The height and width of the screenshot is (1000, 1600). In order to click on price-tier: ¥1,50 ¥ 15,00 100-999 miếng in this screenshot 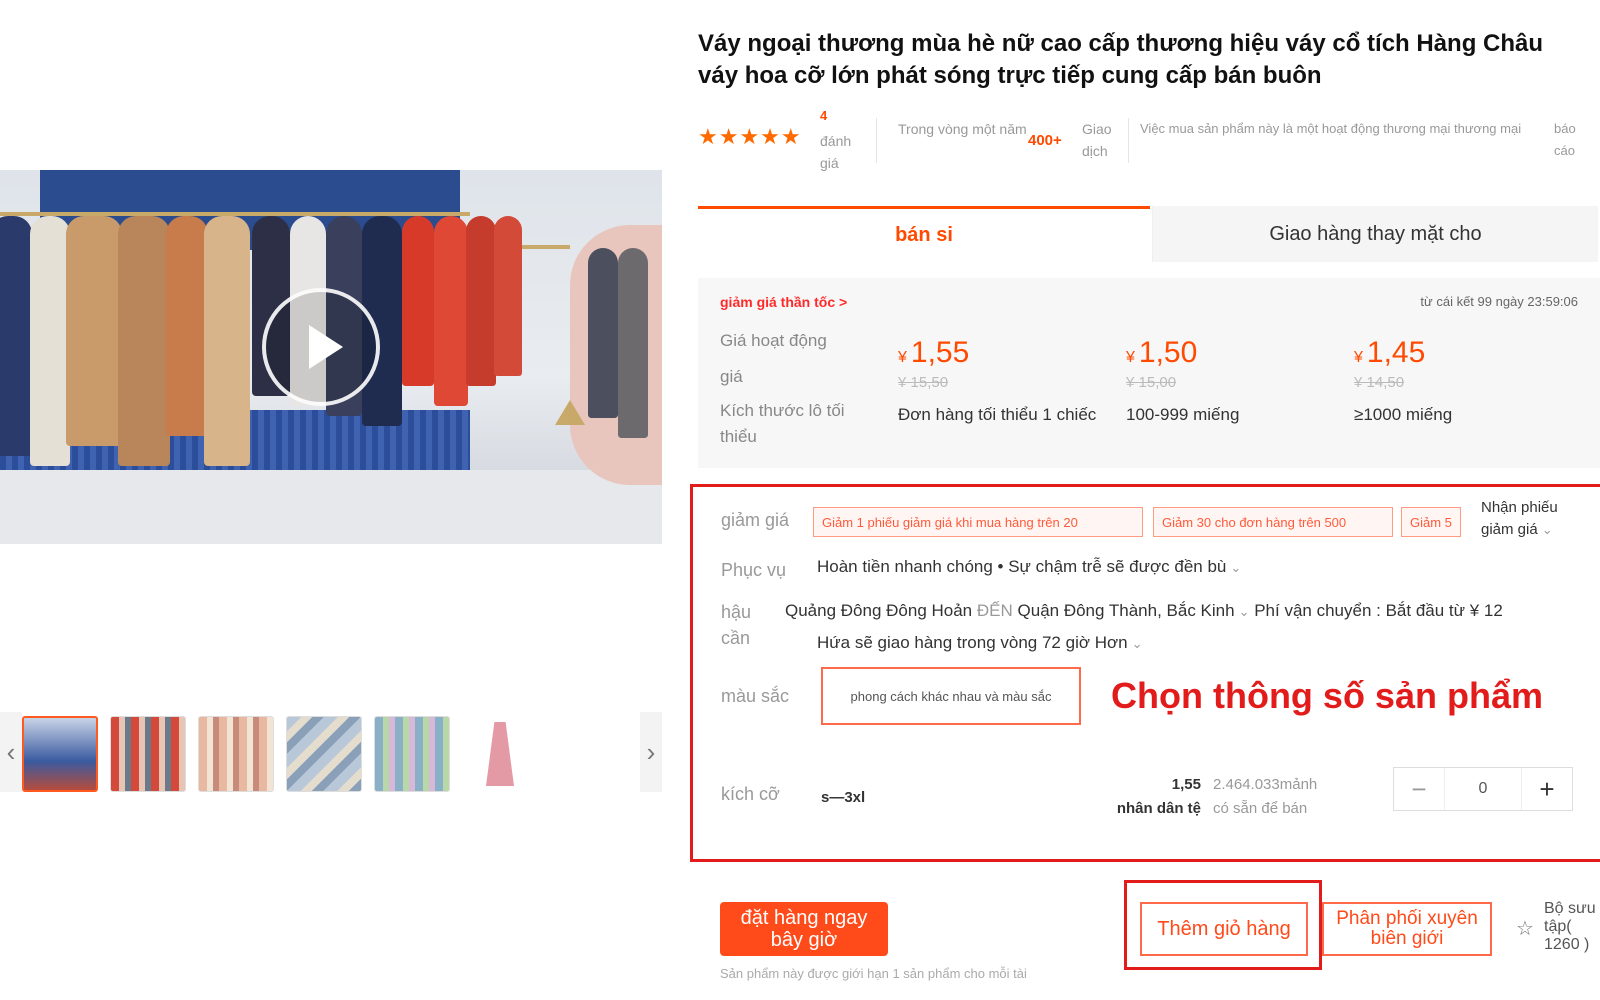, I will do `click(1241, 380)`.